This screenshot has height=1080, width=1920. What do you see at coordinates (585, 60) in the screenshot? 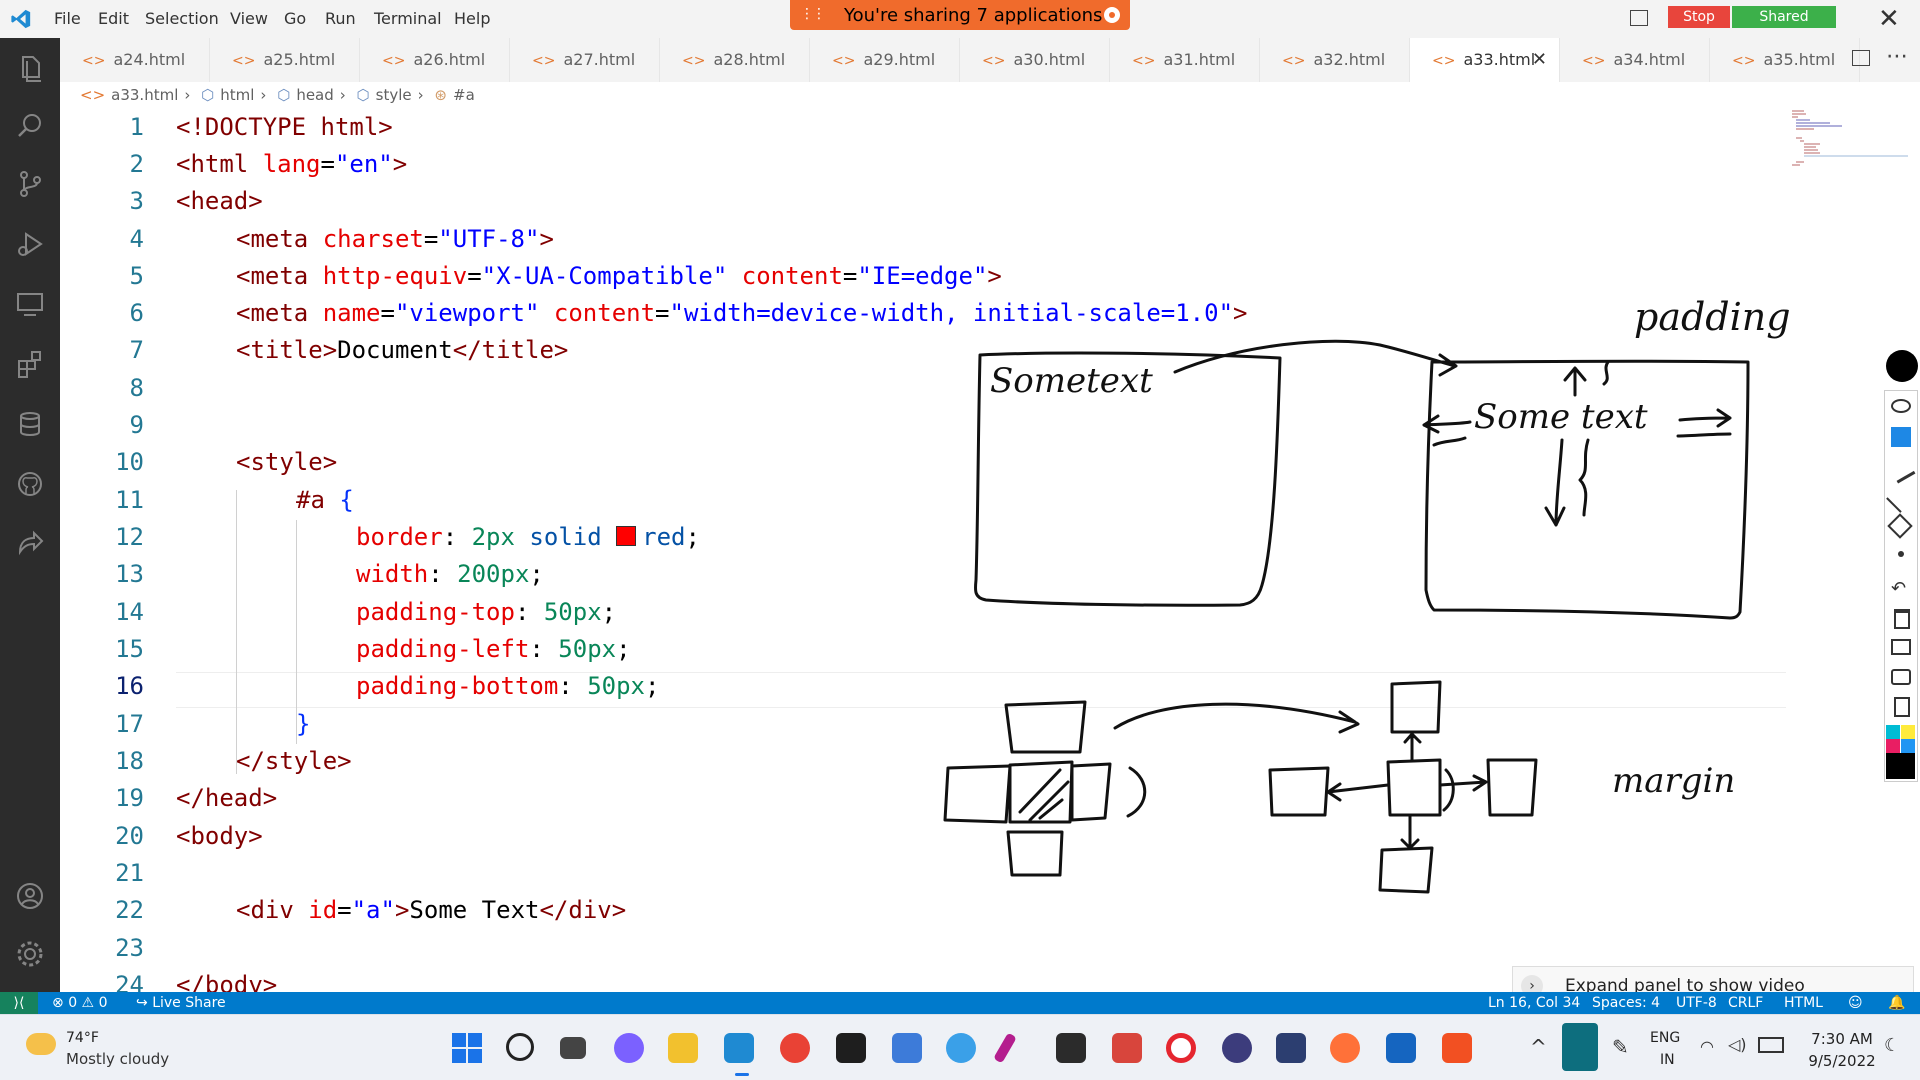
I see `tab-a27: <> a27.html` at bounding box center [585, 60].